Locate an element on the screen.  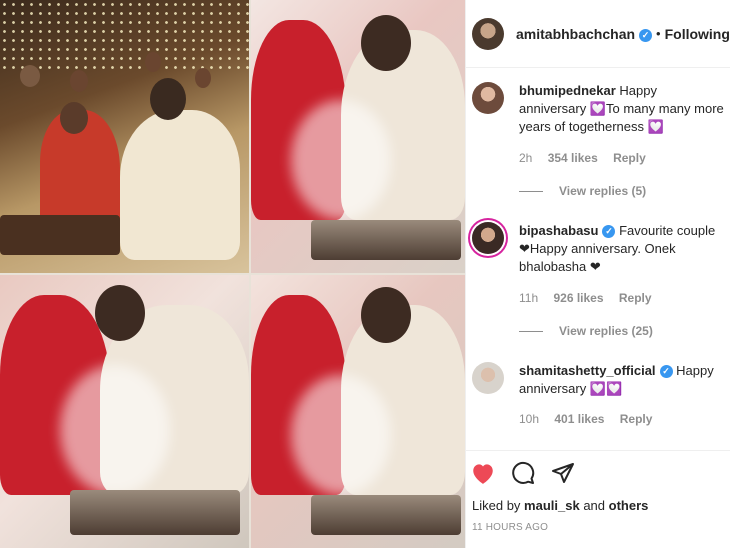
comment-time: 10h is located at coordinates (529, 419).